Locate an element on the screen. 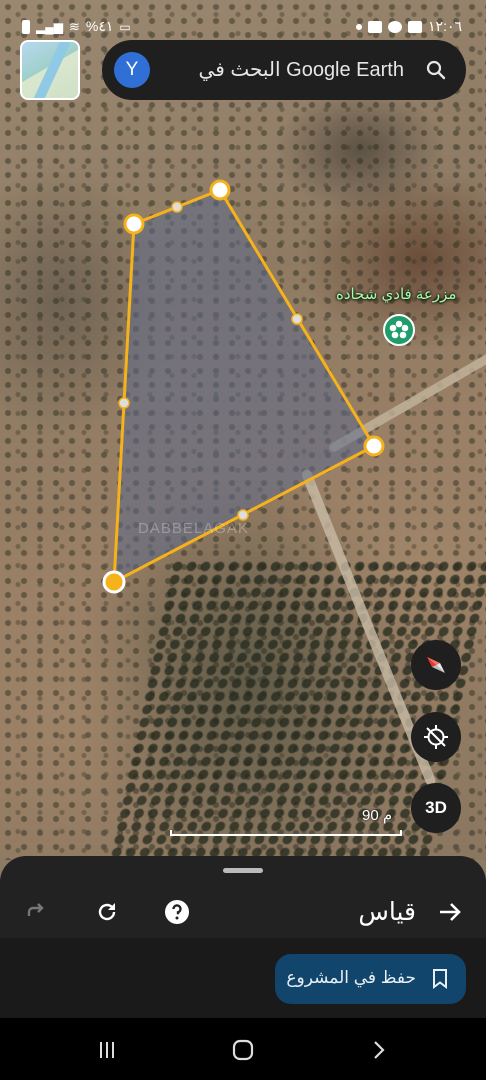 The width and height of the screenshot is (486, 1080). system-nav-bar is located at coordinates (243, 1049).